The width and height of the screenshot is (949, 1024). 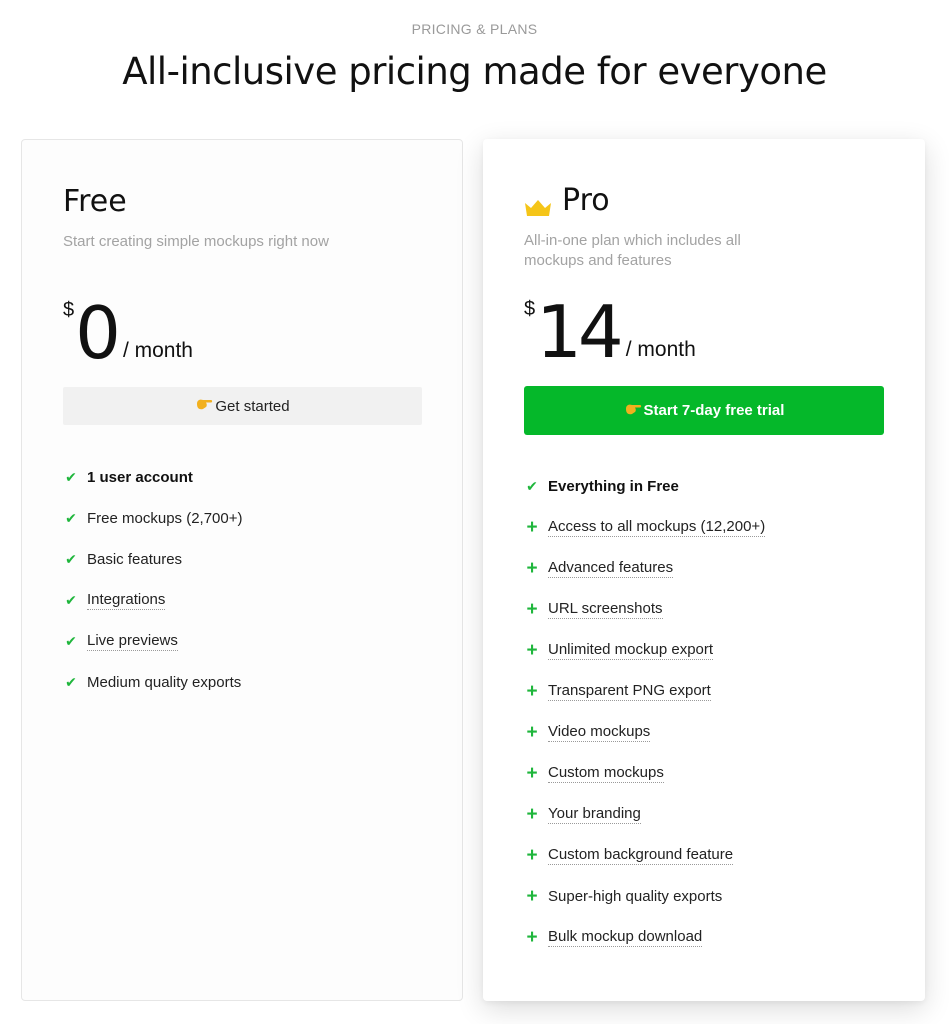 I want to click on feature-tooltip-link: Unlimited mockup export, so click(x=631, y=650).